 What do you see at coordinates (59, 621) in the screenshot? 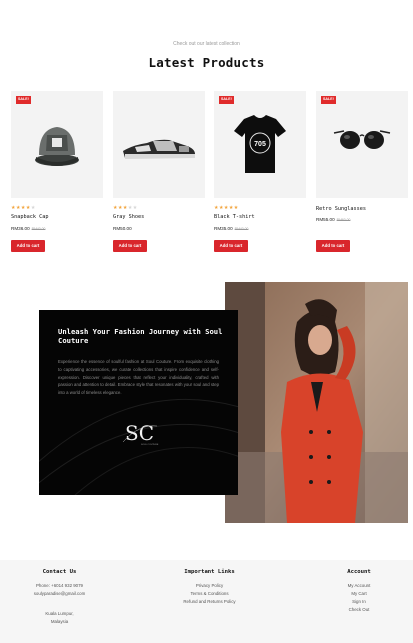
I see `contact-country: Malaysia` at bounding box center [59, 621].